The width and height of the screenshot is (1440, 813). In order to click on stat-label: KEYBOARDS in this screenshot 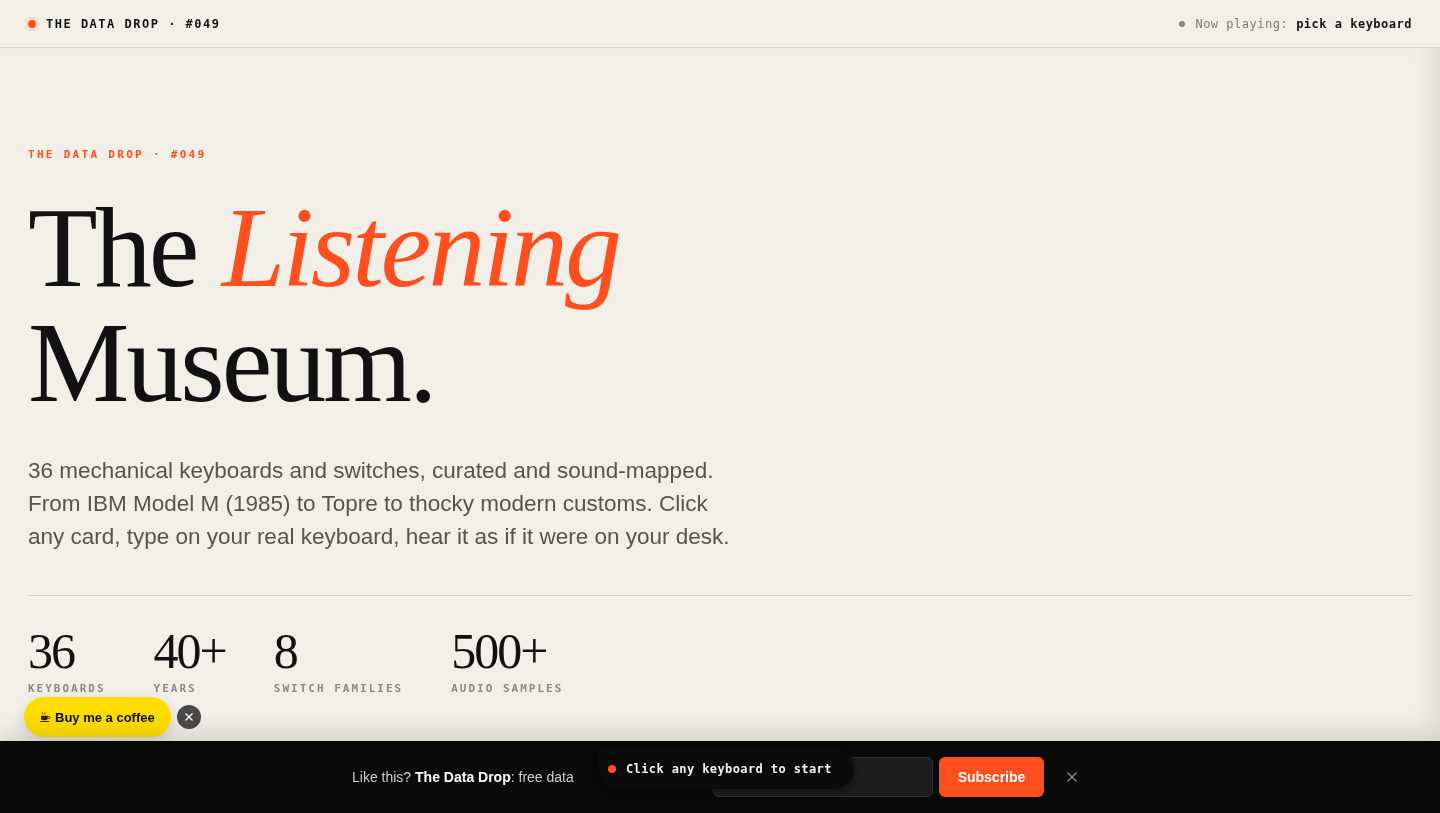, I will do `click(67, 688)`.